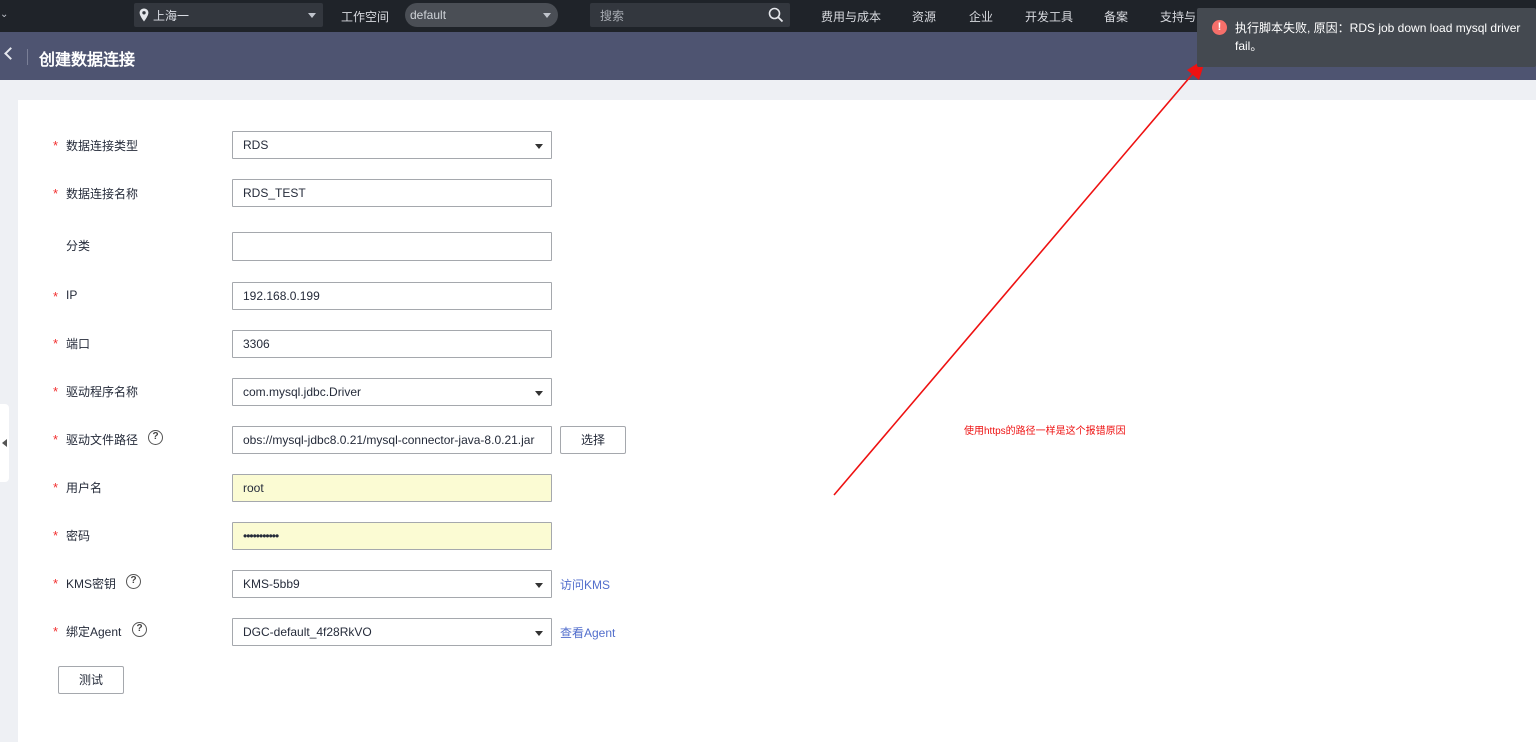 Image resolution: width=1536 pixels, height=742 pixels. I want to click on annotation-arrow, so click(1019, 277).